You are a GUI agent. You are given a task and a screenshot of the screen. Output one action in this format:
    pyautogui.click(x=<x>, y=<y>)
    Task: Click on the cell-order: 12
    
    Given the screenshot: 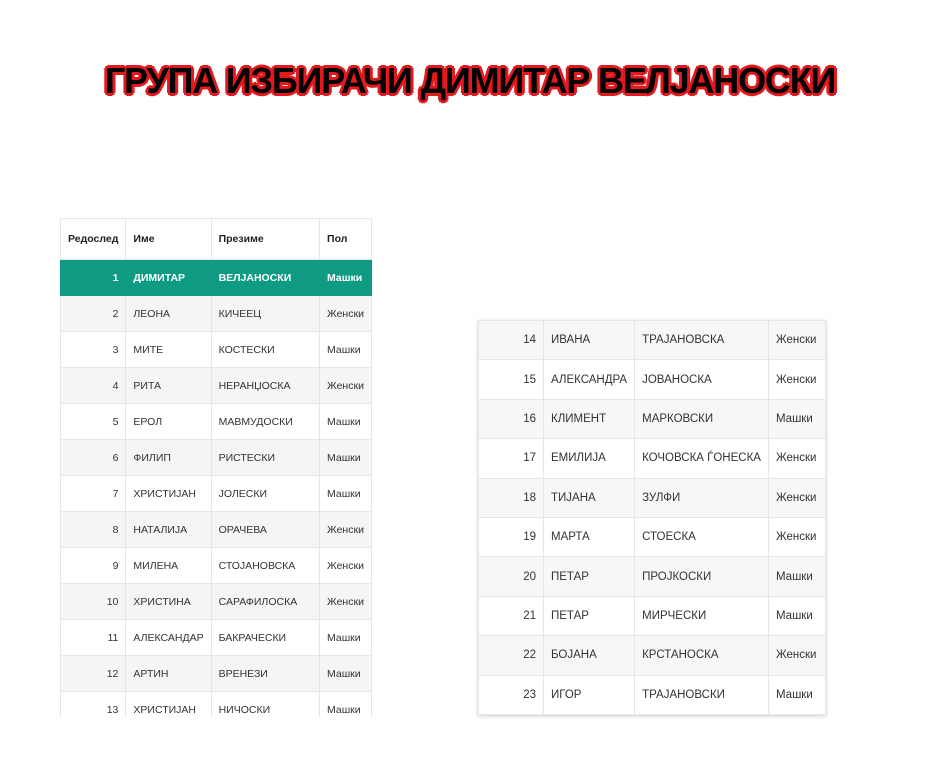 What is the action you would take?
    pyautogui.click(x=93, y=673)
    